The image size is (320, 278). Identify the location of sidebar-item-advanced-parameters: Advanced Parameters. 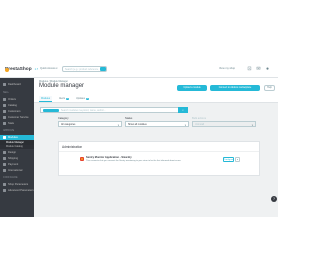
(17, 190).